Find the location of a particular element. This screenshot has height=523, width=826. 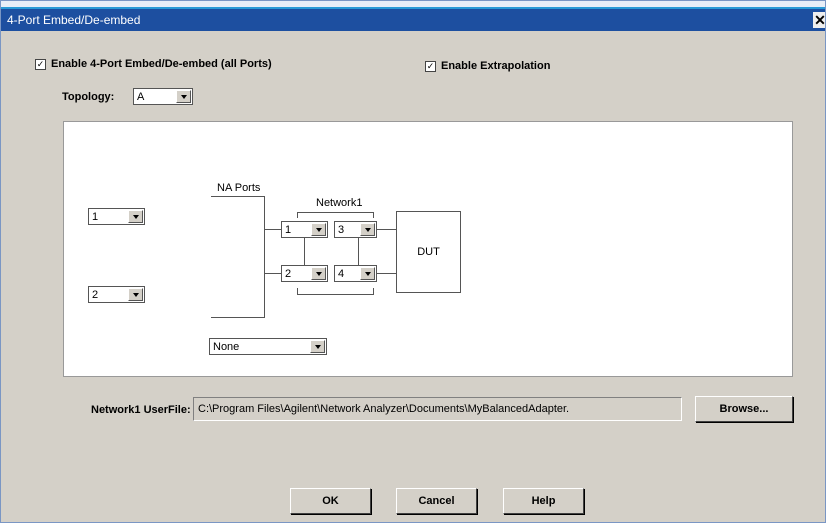

na-port-bottom-select: 2 is located at coordinates (116, 294).